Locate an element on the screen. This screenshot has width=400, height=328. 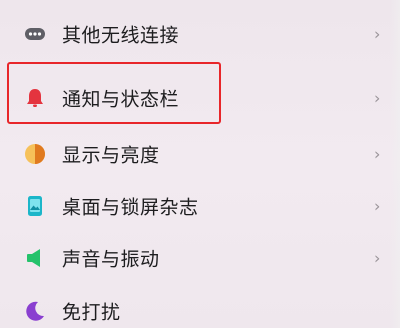
settings-item-label: 通知与状态栏 is located at coordinates (121, 99).